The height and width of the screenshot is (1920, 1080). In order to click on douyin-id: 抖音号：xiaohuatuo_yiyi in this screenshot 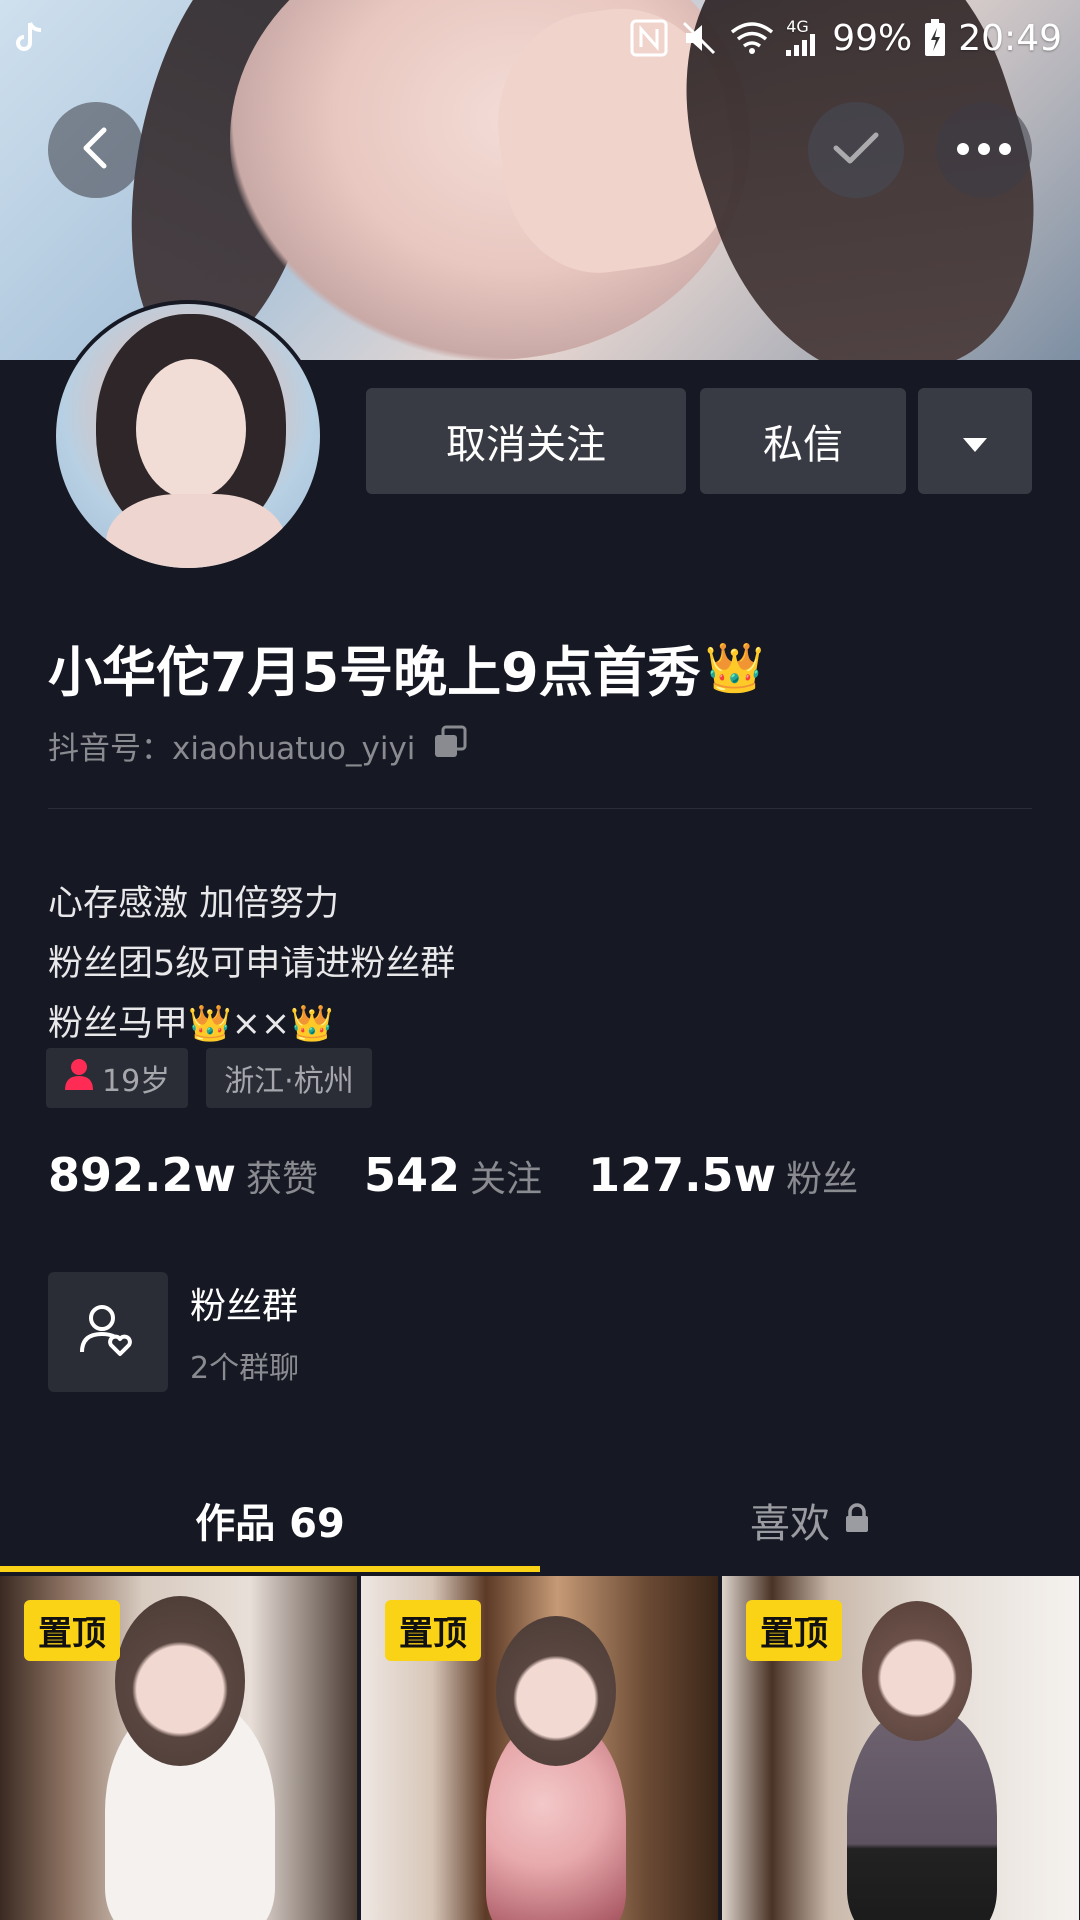, I will do `click(257, 745)`.